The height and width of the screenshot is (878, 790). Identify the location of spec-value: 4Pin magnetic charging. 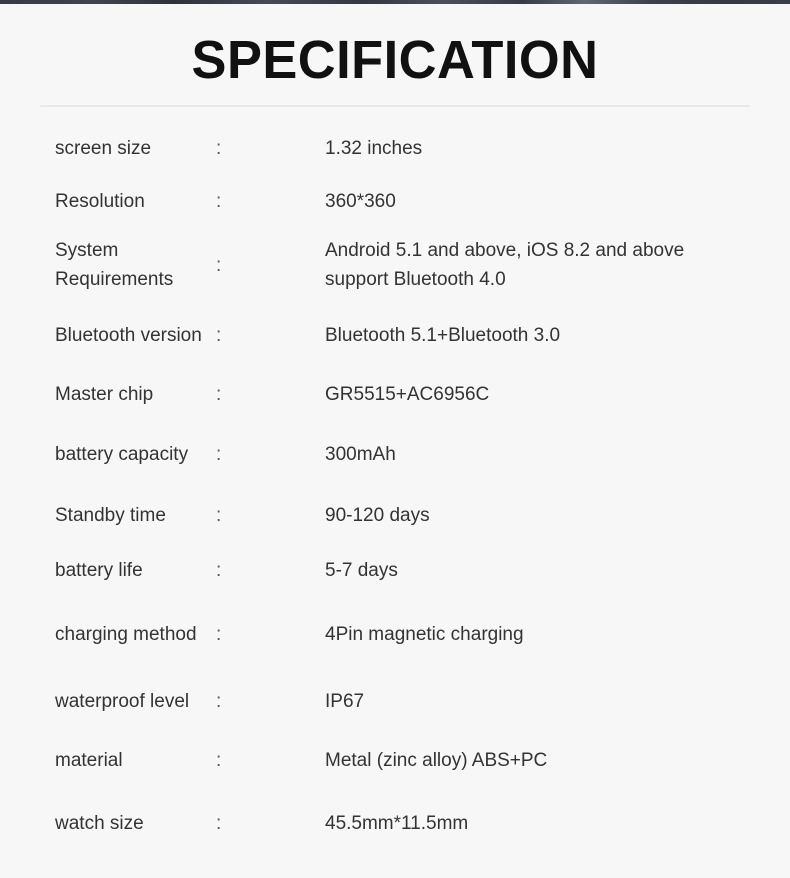
(424, 634).